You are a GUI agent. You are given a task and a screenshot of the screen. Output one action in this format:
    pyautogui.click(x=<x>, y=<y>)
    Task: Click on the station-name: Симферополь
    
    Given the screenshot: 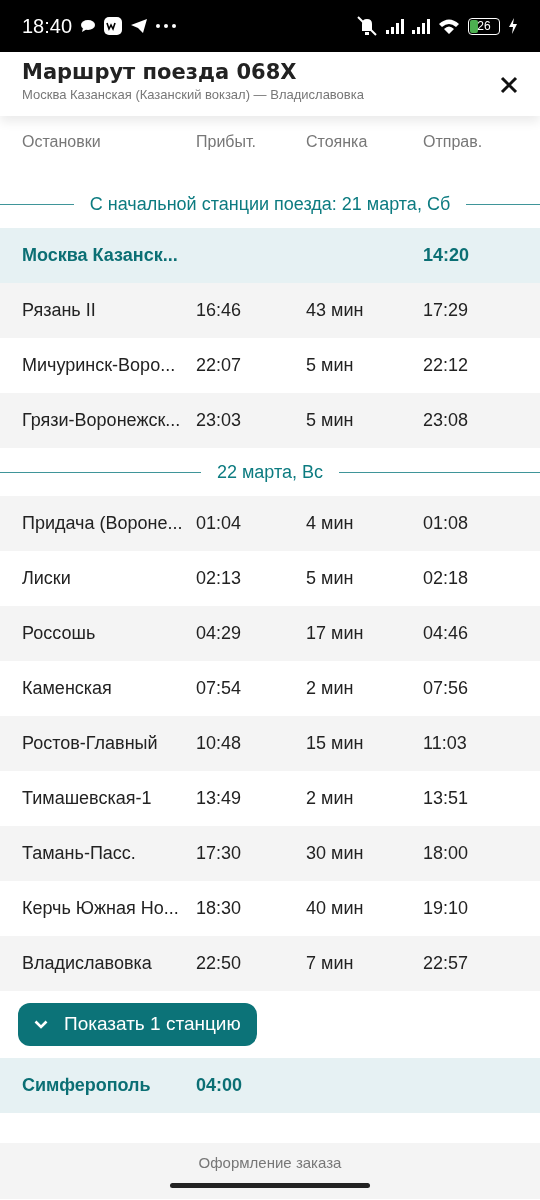 What is the action you would take?
    pyautogui.click(x=86, y=1085)
    